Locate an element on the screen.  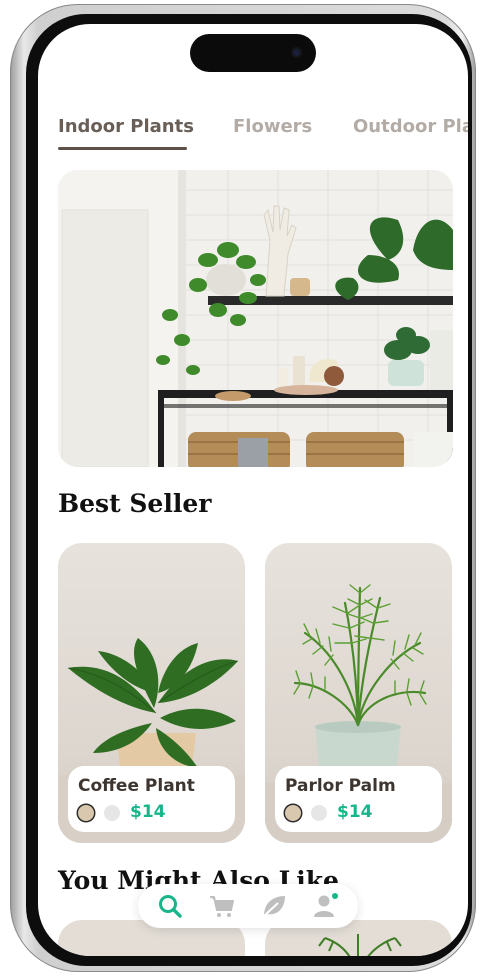
camera-icon is located at coordinates (296, 52).